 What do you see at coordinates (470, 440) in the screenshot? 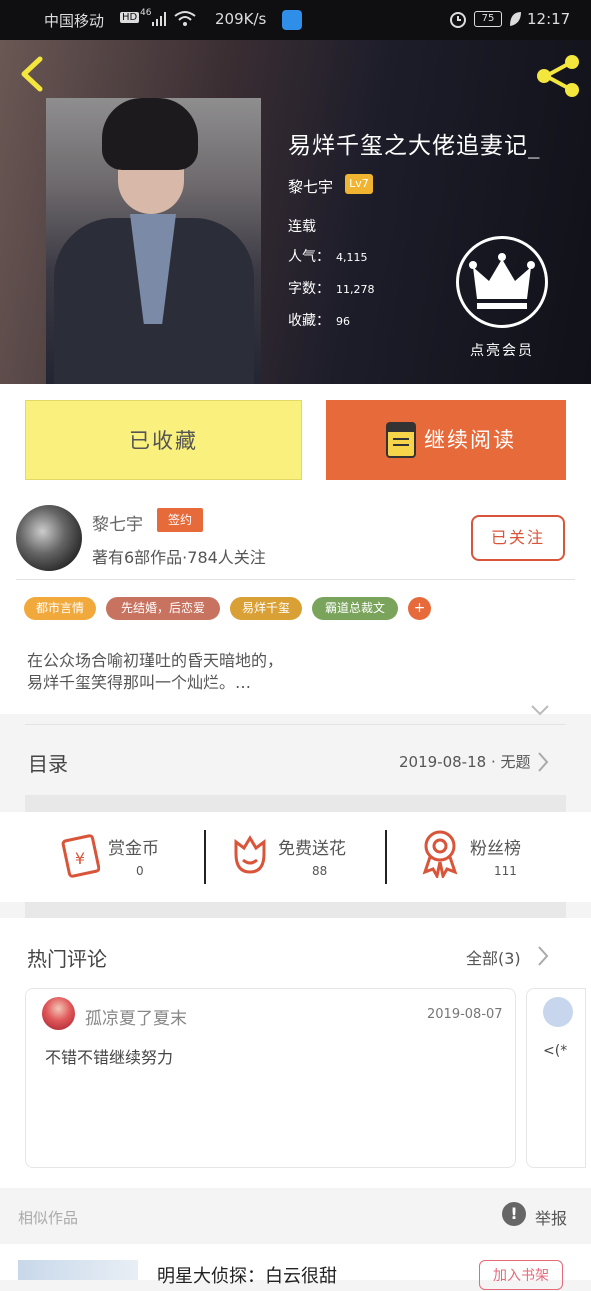
I see `continue-reading-label: 继续阅读` at bounding box center [470, 440].